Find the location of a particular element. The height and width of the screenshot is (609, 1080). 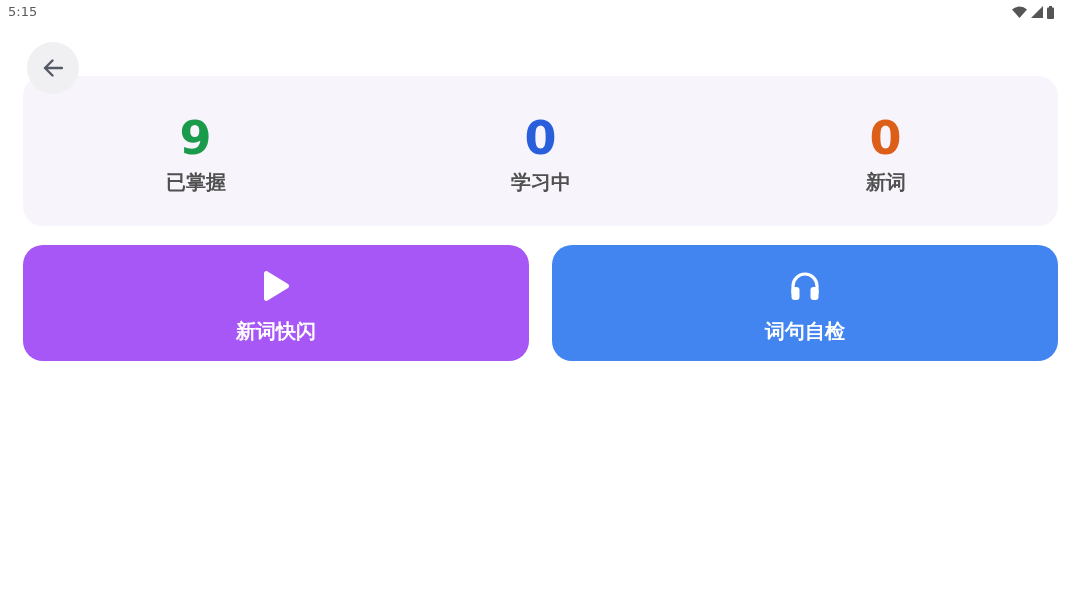

wifi-icon is located at coordinates (1019, 12).